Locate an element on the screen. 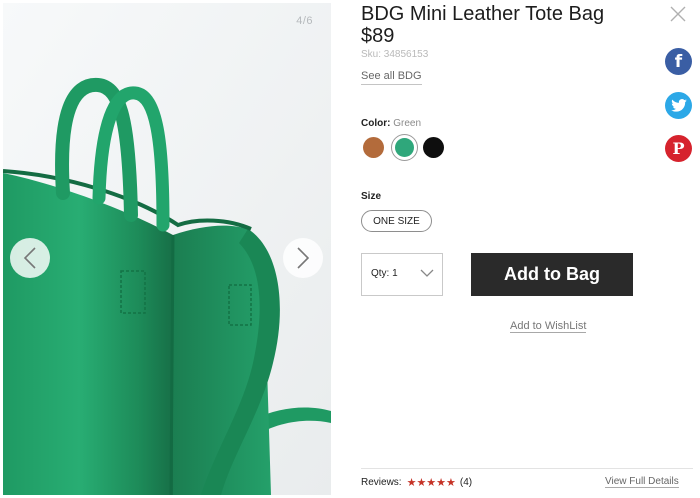 This screenshot has width=700, height=498. size-option-button: ONE SIZE is located at coordinates (396, 221).